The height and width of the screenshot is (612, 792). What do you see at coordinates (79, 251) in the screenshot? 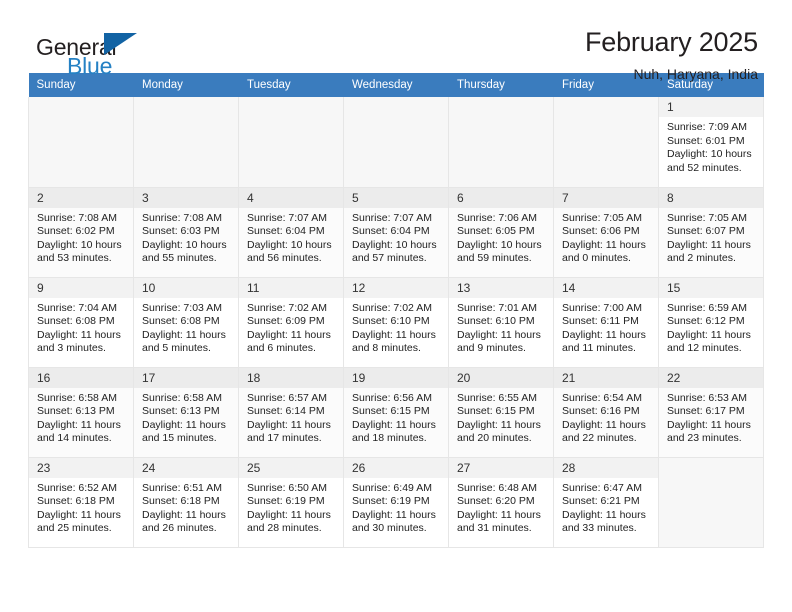
I see `daylight-text: Daylight: 10 hours and 53 minutes.` at bounding box center [79, 251].